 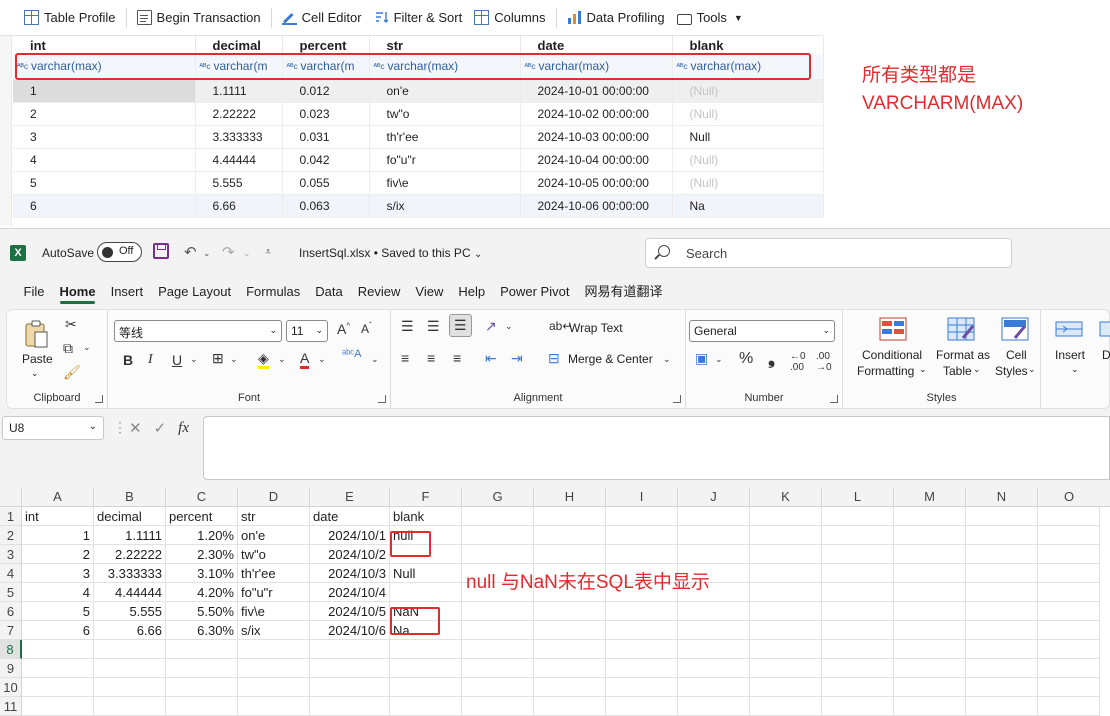 I want to click on sheet-cell: decimal, so click(x=130, y=516).